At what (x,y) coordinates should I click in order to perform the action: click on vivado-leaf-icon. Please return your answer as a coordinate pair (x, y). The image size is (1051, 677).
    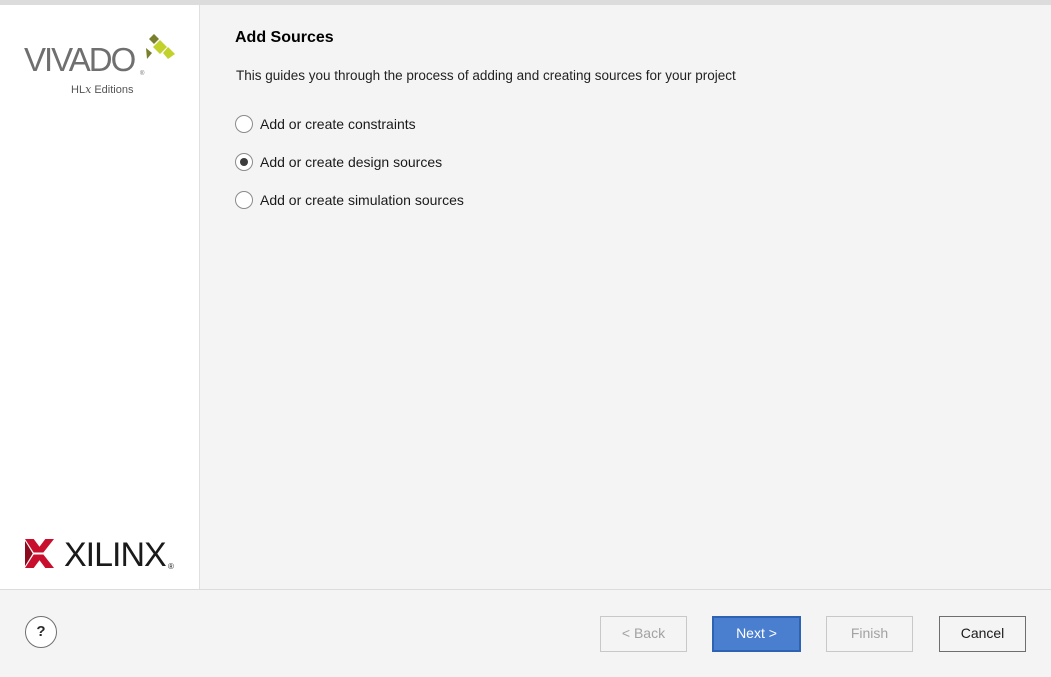
    Looking at the image, I should click on (160, 46).